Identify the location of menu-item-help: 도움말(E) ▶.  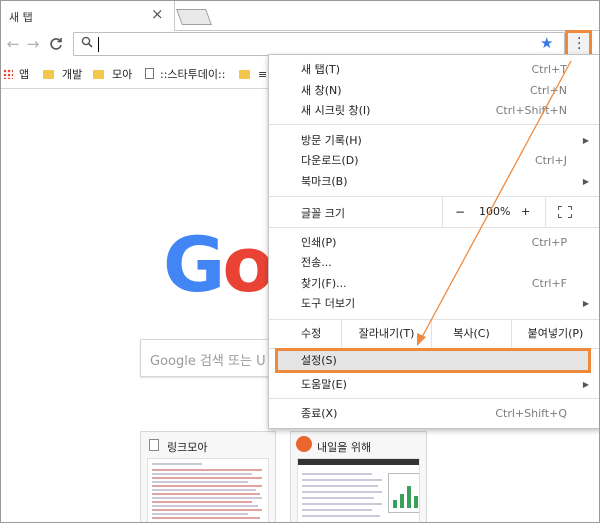
(434, 385).